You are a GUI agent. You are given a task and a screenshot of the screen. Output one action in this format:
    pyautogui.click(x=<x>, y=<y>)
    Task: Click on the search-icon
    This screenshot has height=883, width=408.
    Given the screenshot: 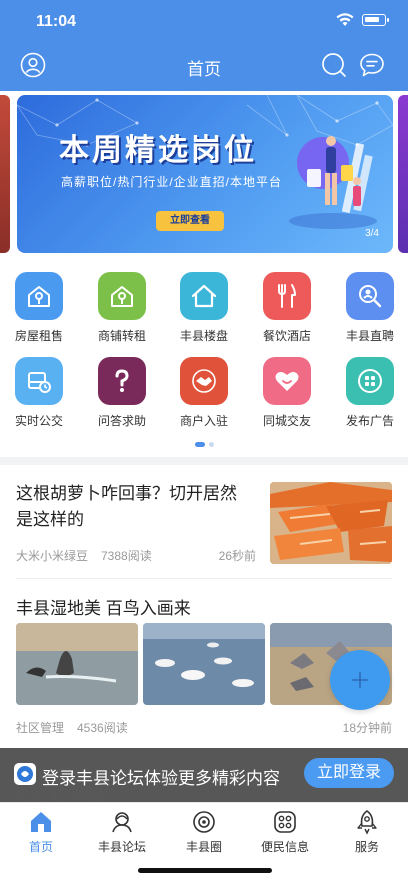 What is the action you would take?
    pyautogui.click(x=334, y=65)
    